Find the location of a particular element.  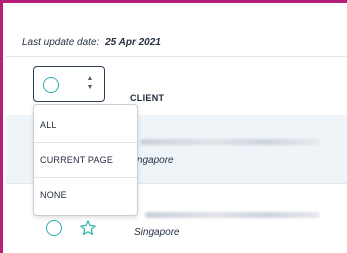

star-icon is located at coordinates (88, 228).